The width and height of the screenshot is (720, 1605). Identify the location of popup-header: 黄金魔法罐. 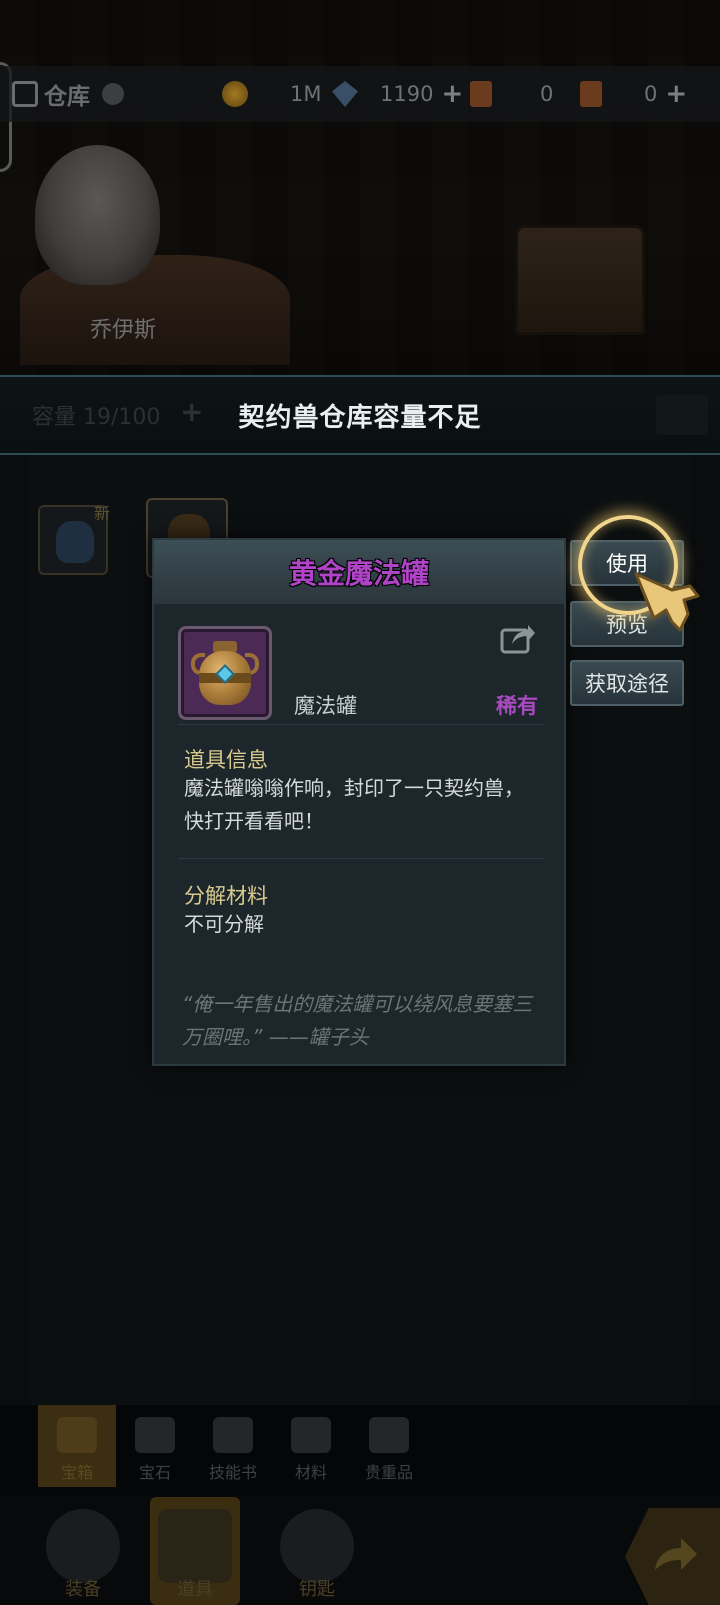
(359, 572).